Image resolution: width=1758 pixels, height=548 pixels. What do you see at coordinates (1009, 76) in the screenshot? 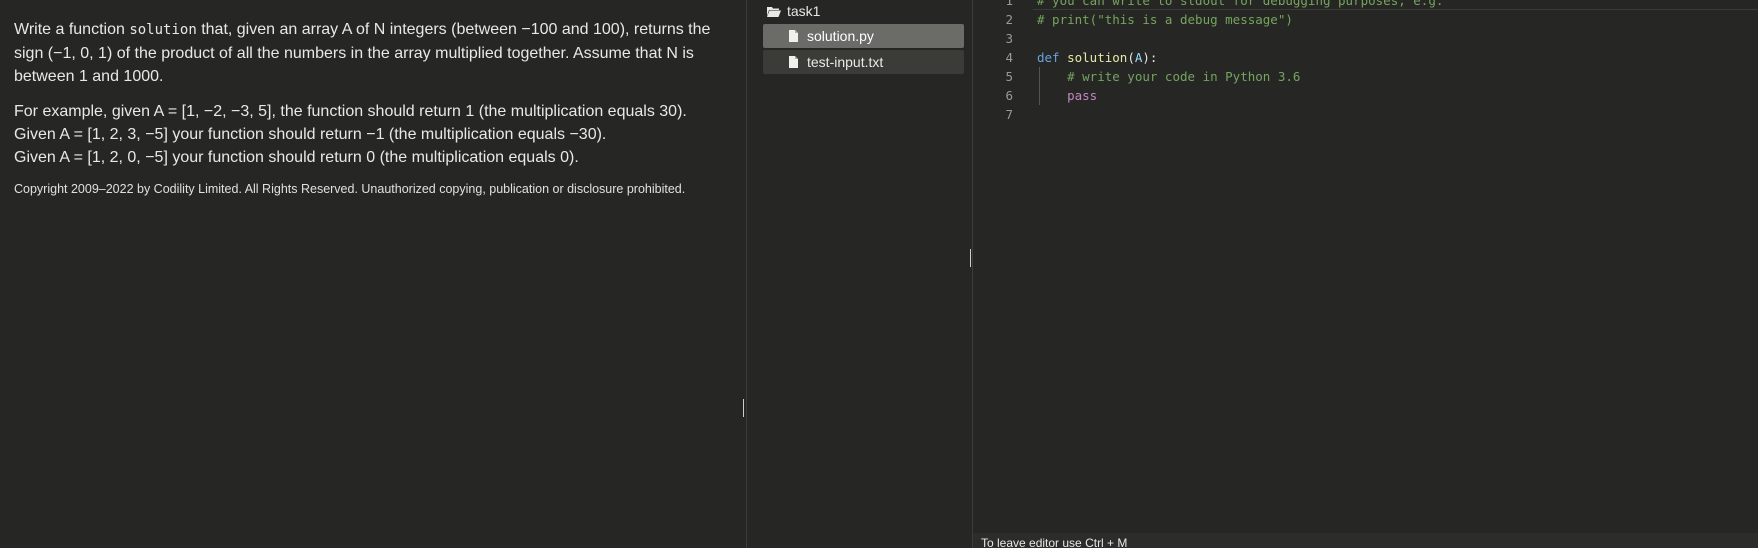
I see `line-number: 5` at bounding box center [1009, 76].